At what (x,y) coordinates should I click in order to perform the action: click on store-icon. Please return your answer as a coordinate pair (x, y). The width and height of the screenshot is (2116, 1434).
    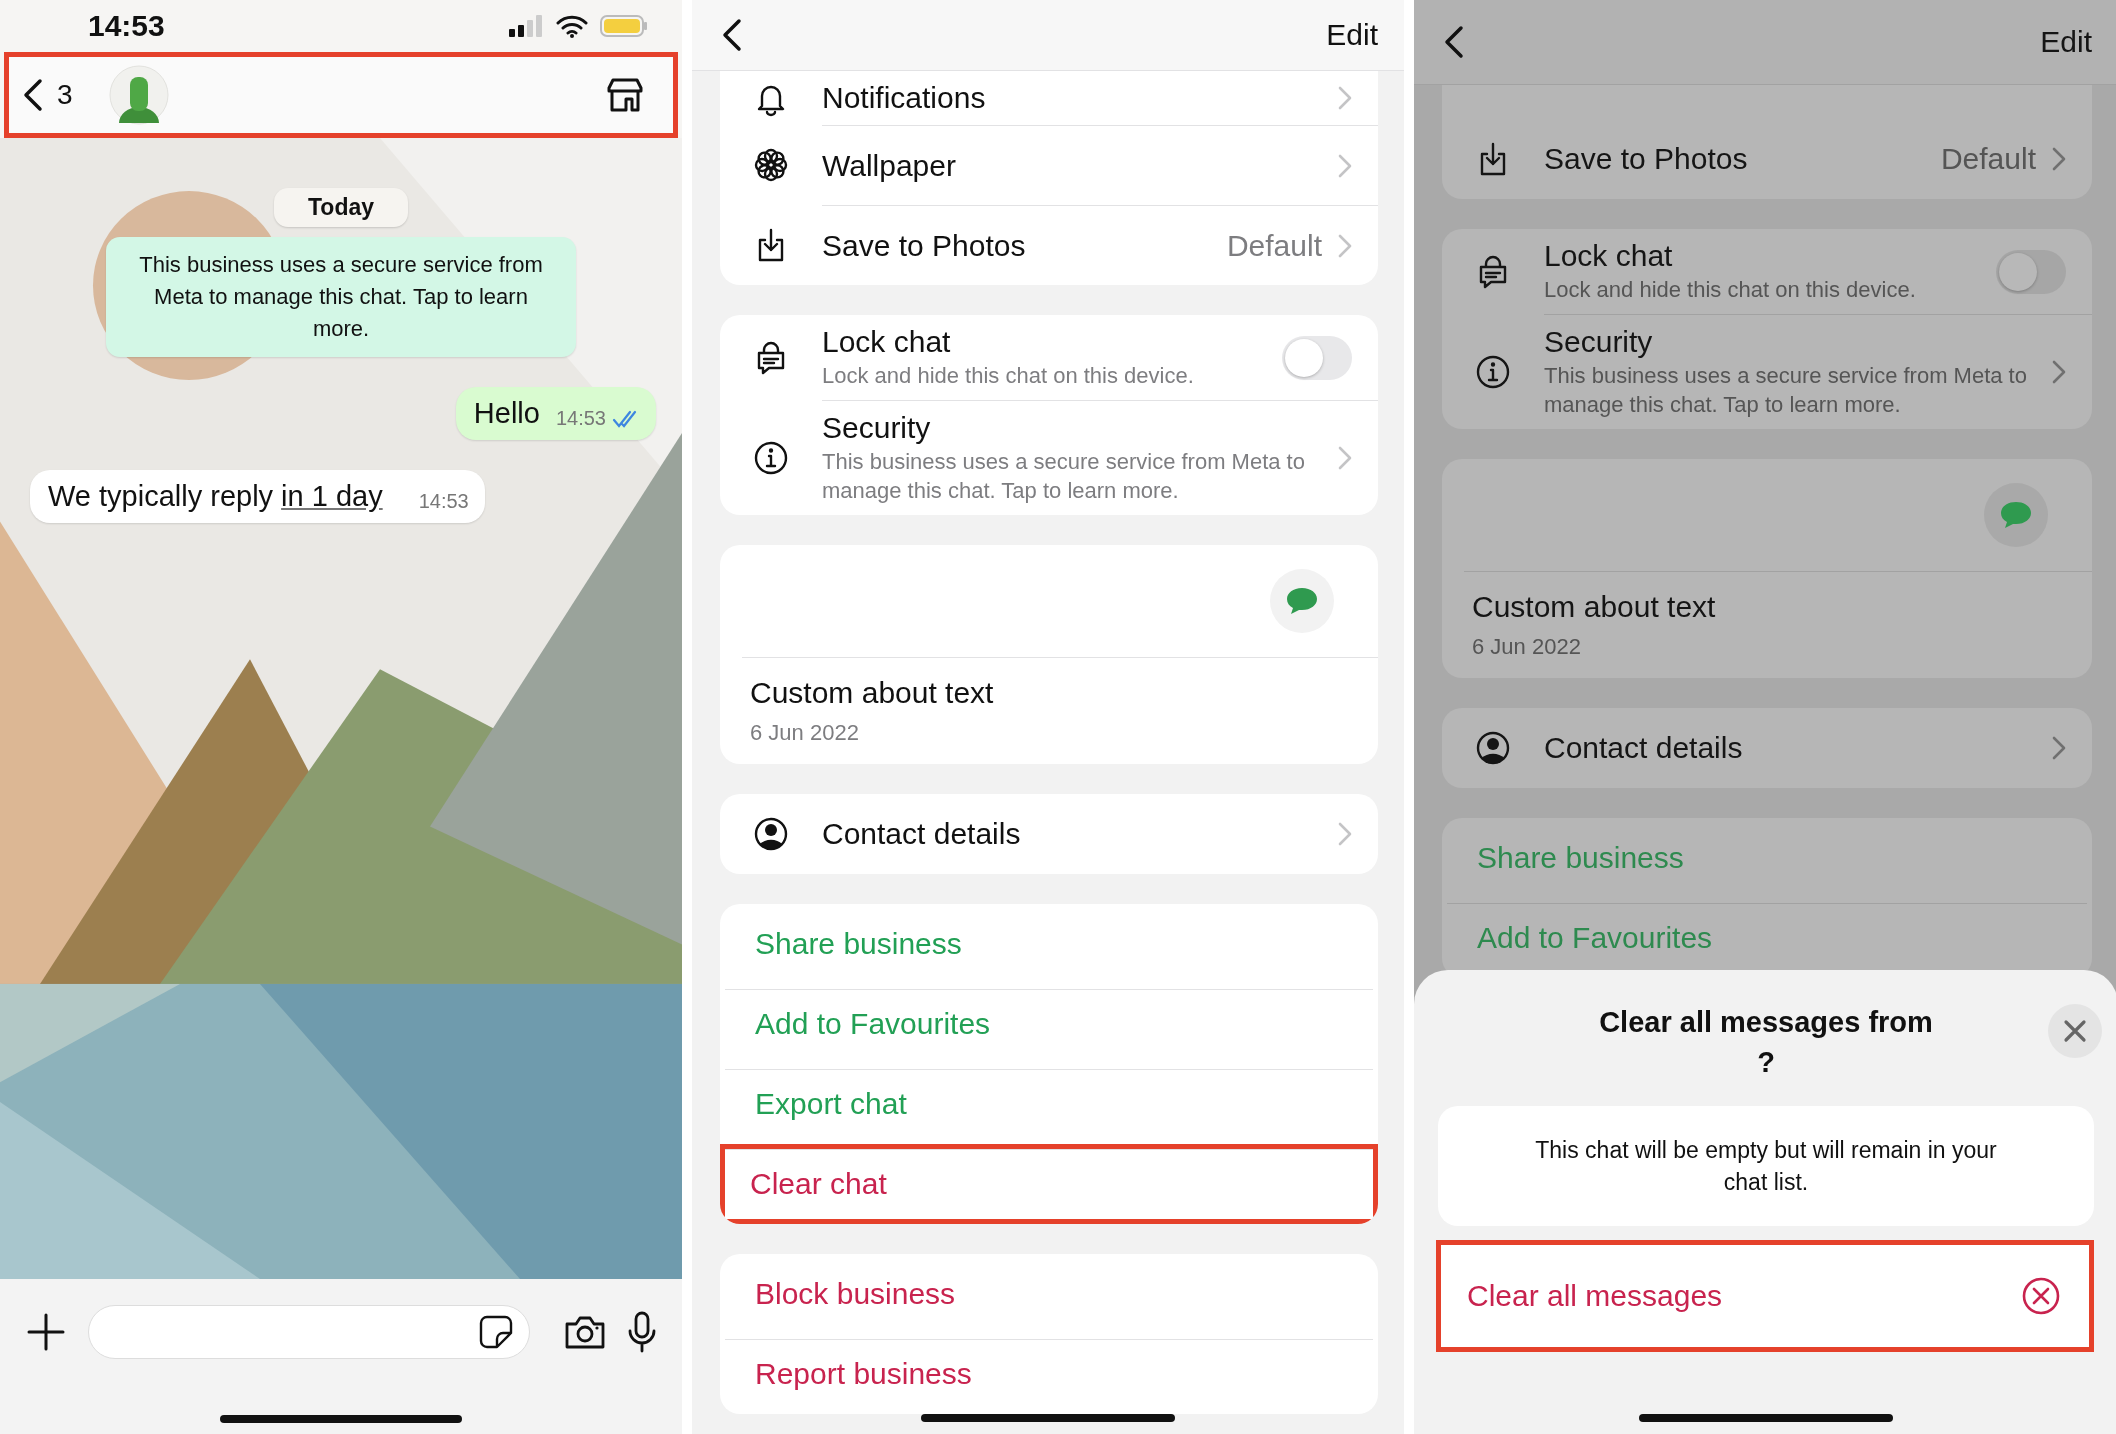
    Looking at the image, I should click on (625, 95).